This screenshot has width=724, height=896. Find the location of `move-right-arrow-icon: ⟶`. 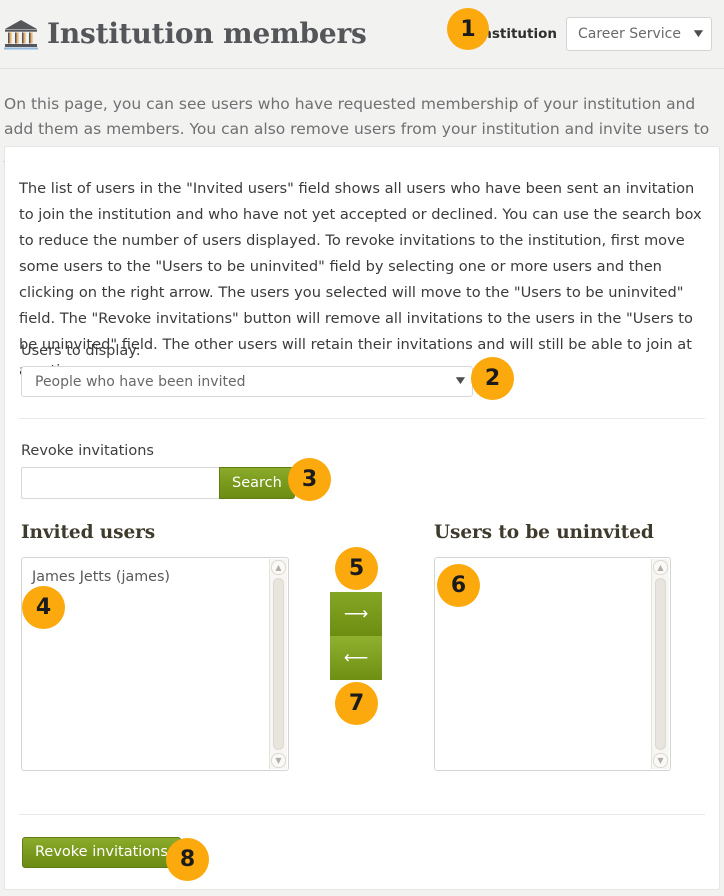

move-right-arrow-icon: ⟶ is located at coordinates (356, 614).